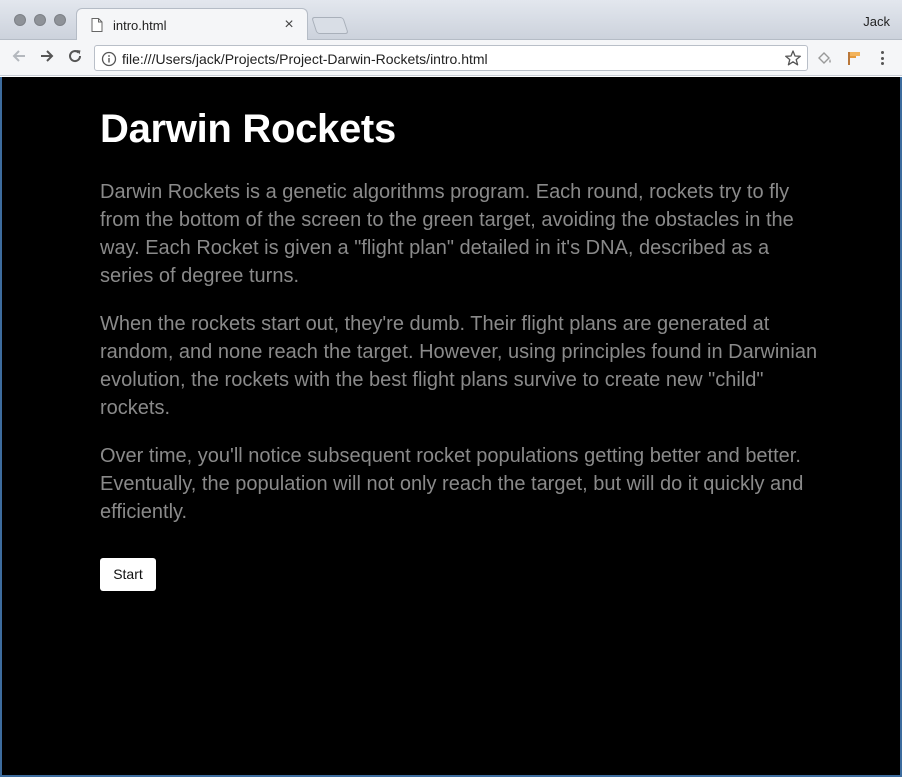 This screenshot has height=777, width=902. What do you see at coordinates (451, 20) in the screenshot?
I see `browser-titlebar: intro.html × Jack` at bounding box center [451, 20].